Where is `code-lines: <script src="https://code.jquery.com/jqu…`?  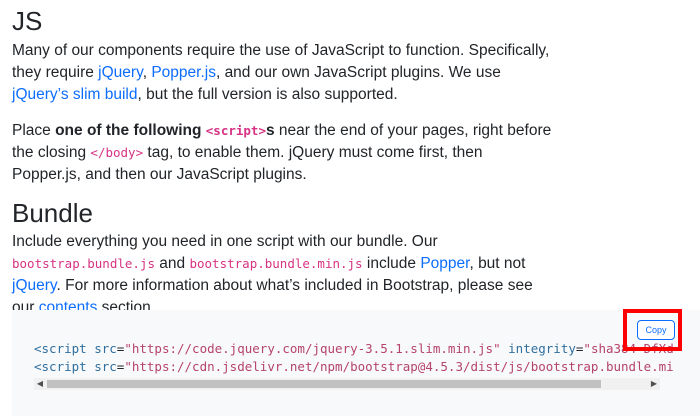 code-lines: <script src="https://code.jquery.com/jqu… is located at coordinates (354, 358).